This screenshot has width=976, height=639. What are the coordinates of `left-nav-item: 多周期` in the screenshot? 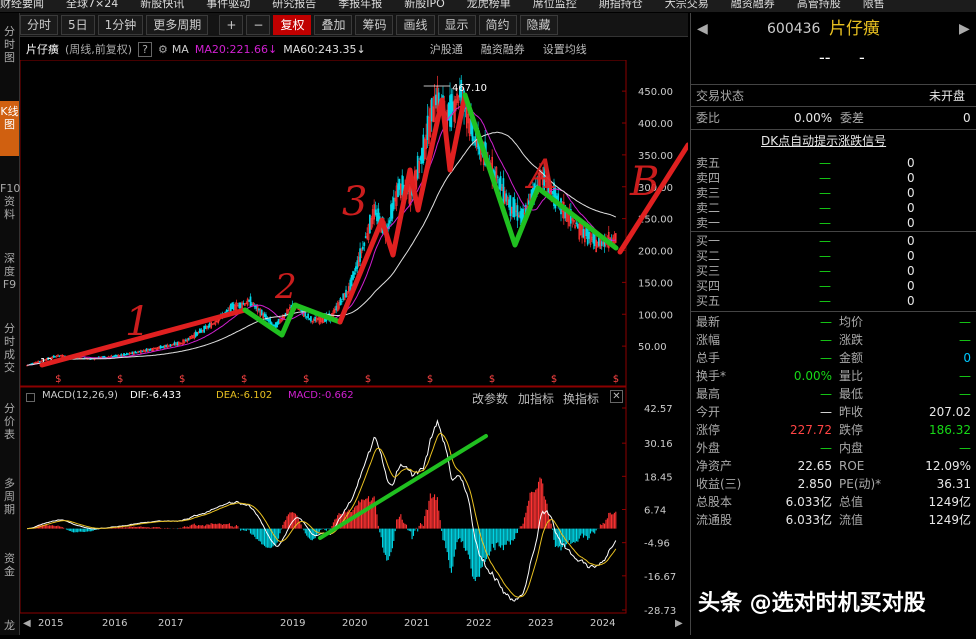 It's located at (9, 500).